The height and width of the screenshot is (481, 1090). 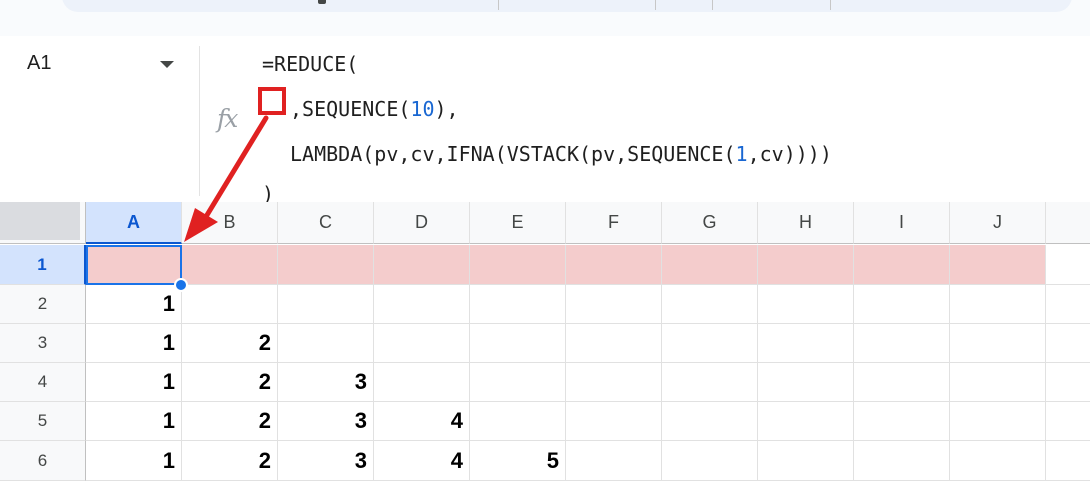 I want to click on toolbar, so click(x=567, y=6).